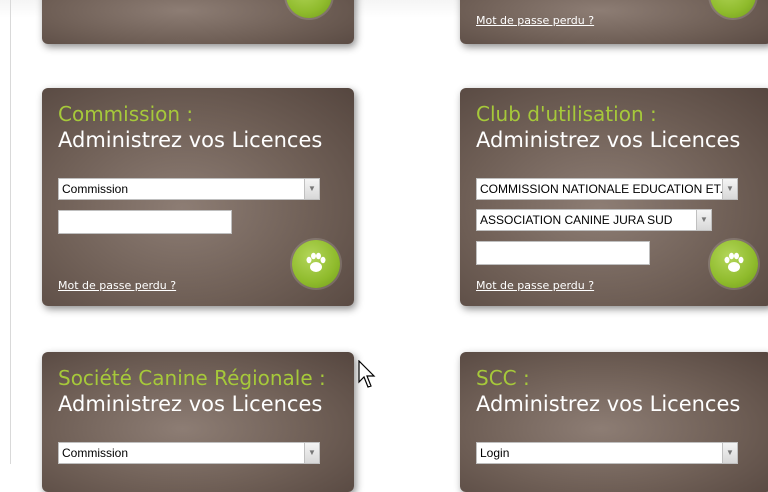 The image size is (768, 492). What do you see at coordinates (145, 222) in the screenshot?
I see `password-field` at bounding box center [145, 222].